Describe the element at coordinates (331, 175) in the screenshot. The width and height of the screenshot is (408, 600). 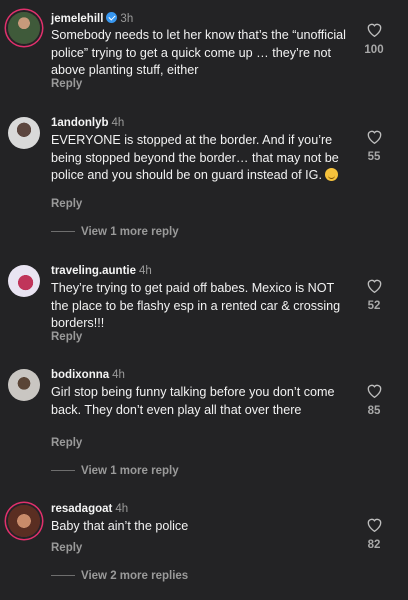
I see `face-with-hand-over-mouth-icon` at that location.